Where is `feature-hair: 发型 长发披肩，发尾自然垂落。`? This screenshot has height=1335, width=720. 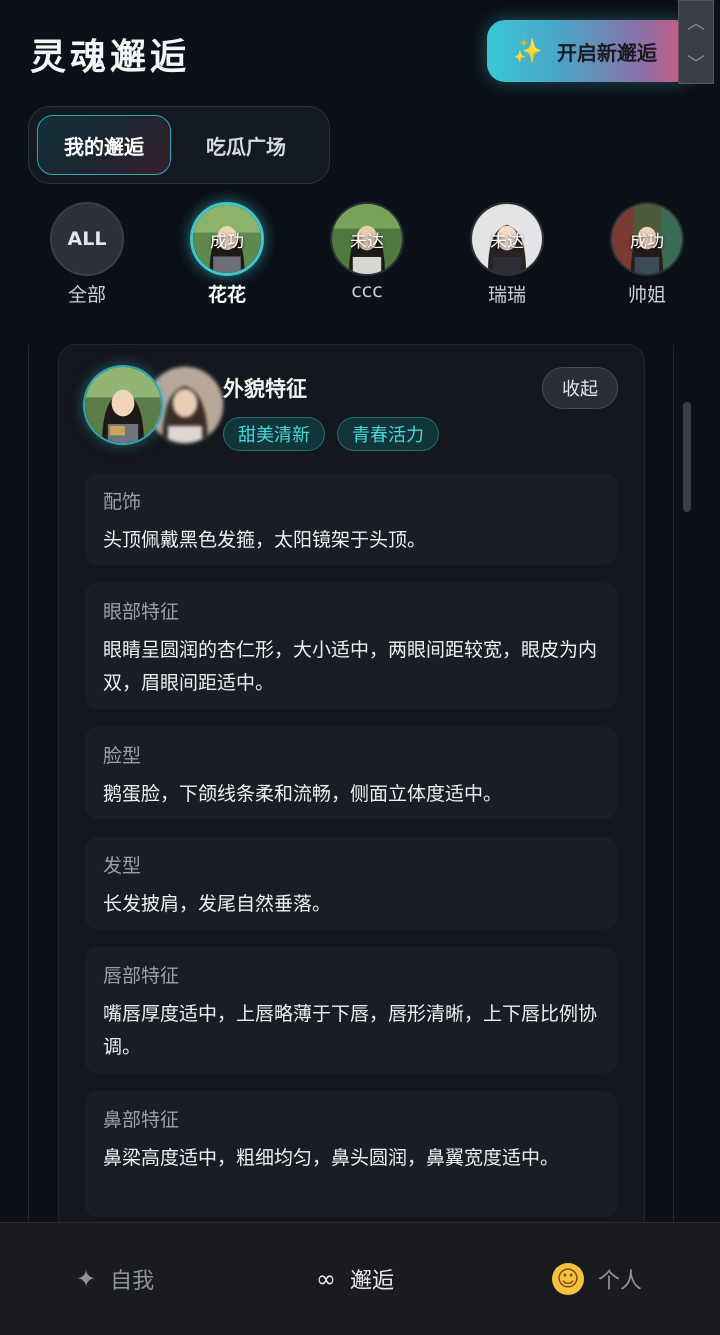
feature-hair: 发型 长发披肩，发尾自然垂落。 is located at coordinates (351, 883).